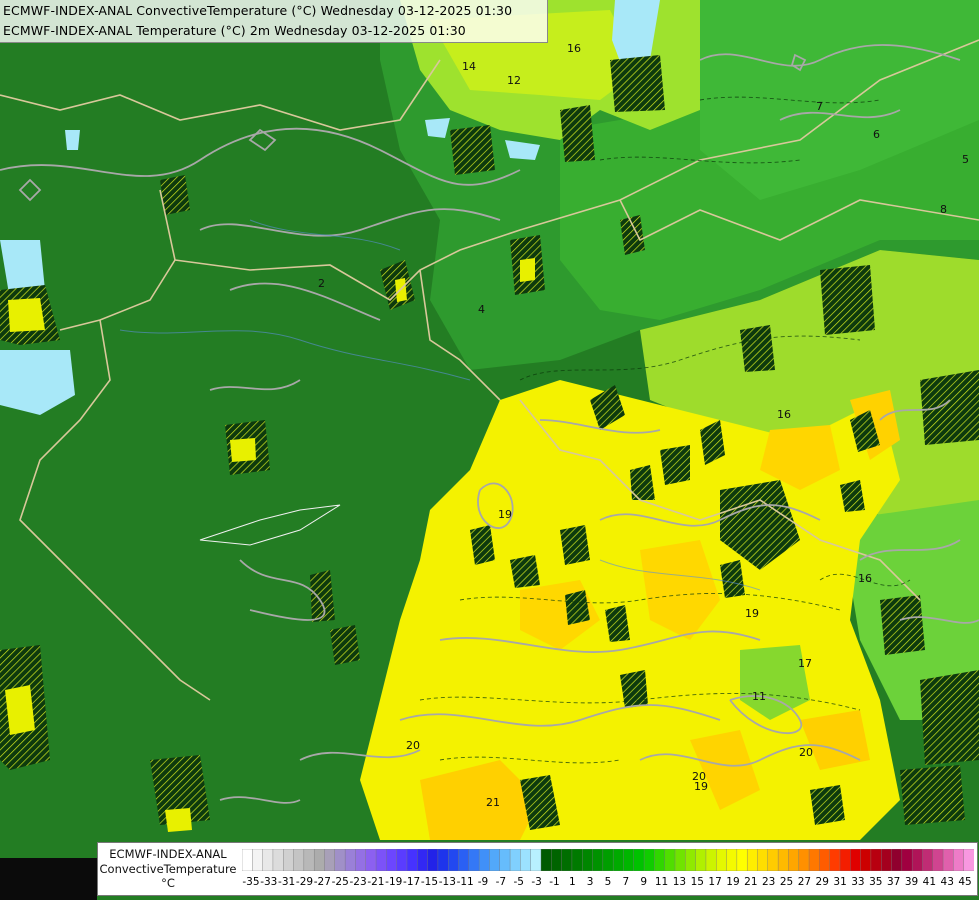 The width and height of the screenshot is (979, 900). What do you see at coordinates (947, 882) in the screenshot?
I see `legend-tick-label: 43` at bounding box center [947, 882].